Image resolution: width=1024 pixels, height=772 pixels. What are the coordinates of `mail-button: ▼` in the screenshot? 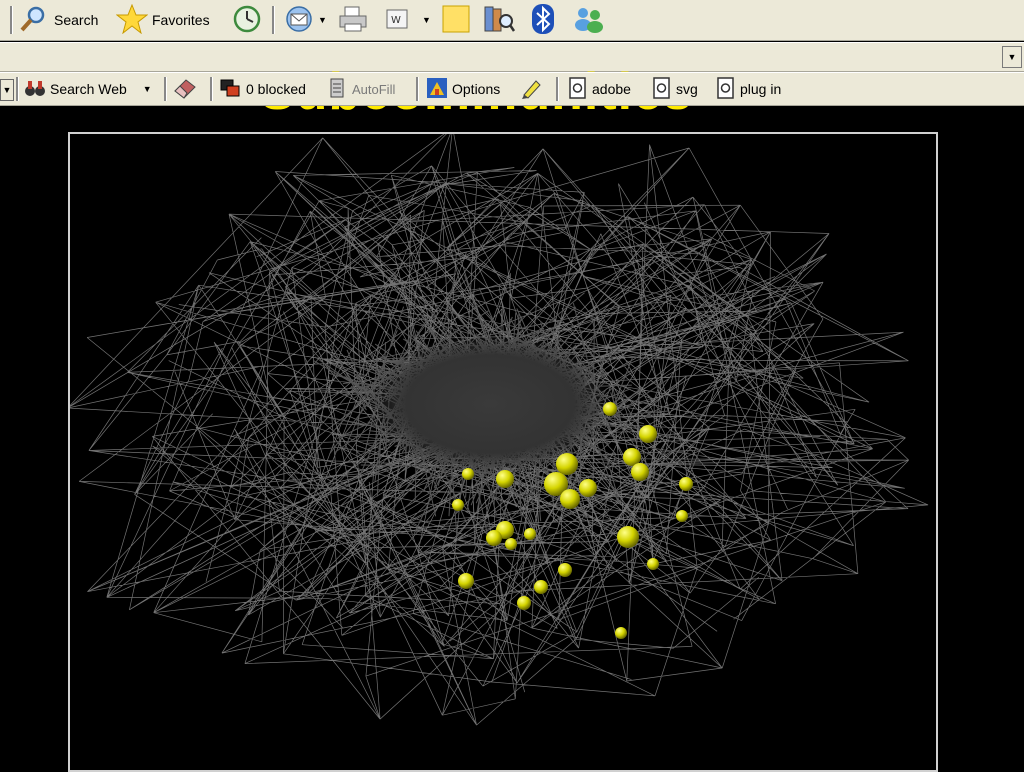 It's located at (305, 20).